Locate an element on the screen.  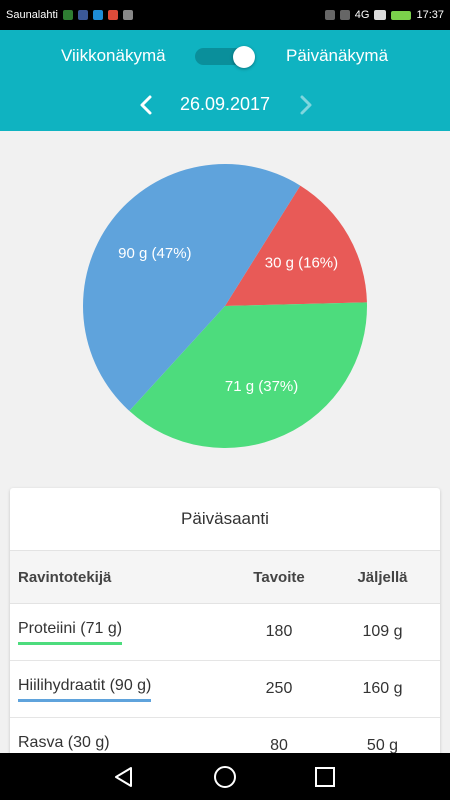
pie-label-proteiini: 71 g (37%) is located at coordinates (261, 386).